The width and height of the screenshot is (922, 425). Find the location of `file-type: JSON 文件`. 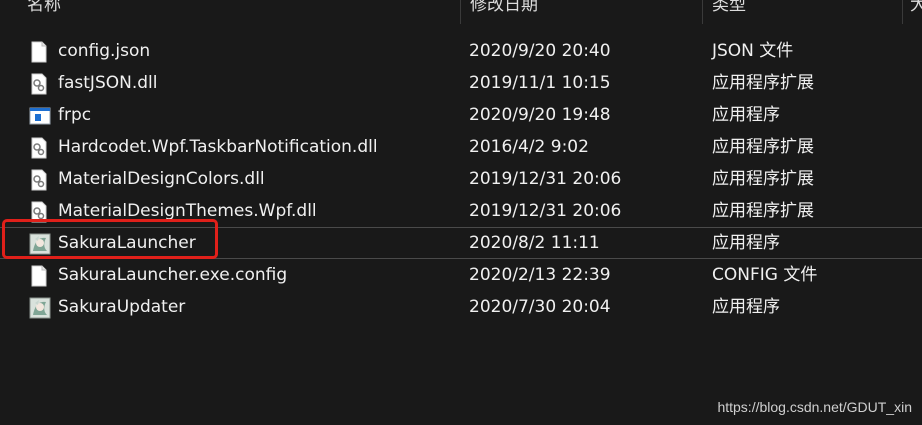

file-type: JSON 文件 is located at coordinates (753, 51).